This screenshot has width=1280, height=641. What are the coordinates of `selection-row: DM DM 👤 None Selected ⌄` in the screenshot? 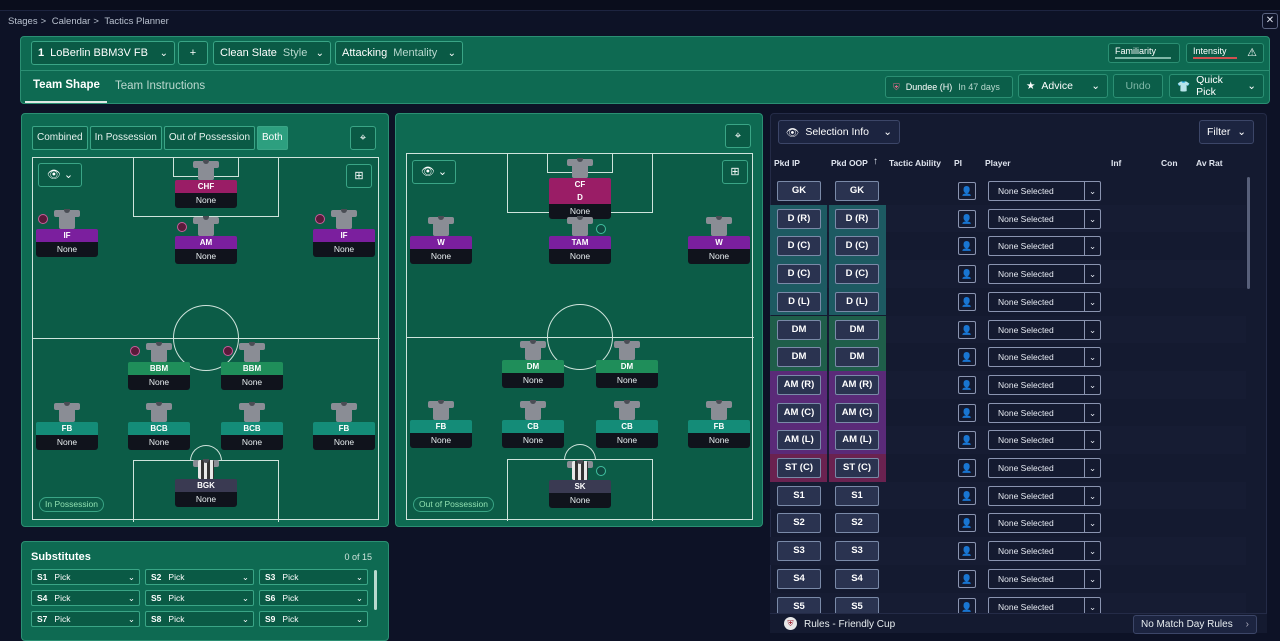 It's located at (1008, 329).